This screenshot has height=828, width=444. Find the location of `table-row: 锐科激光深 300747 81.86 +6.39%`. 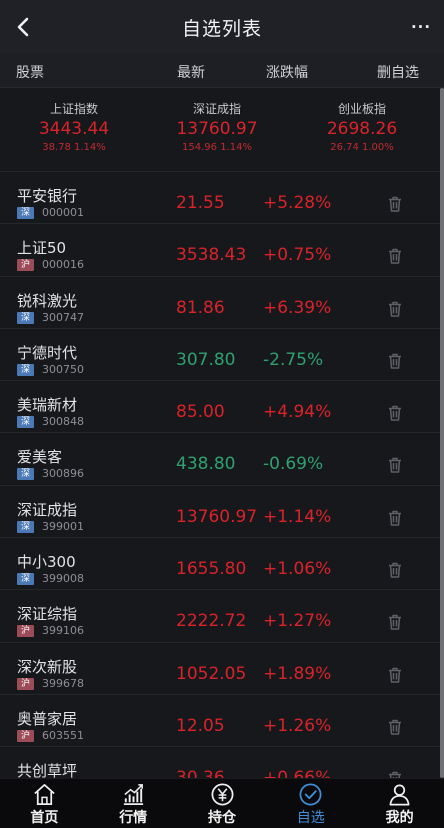

table-row: 锐科激光深 300747 81.86 +6.39% is located at coordinates (220, 303).